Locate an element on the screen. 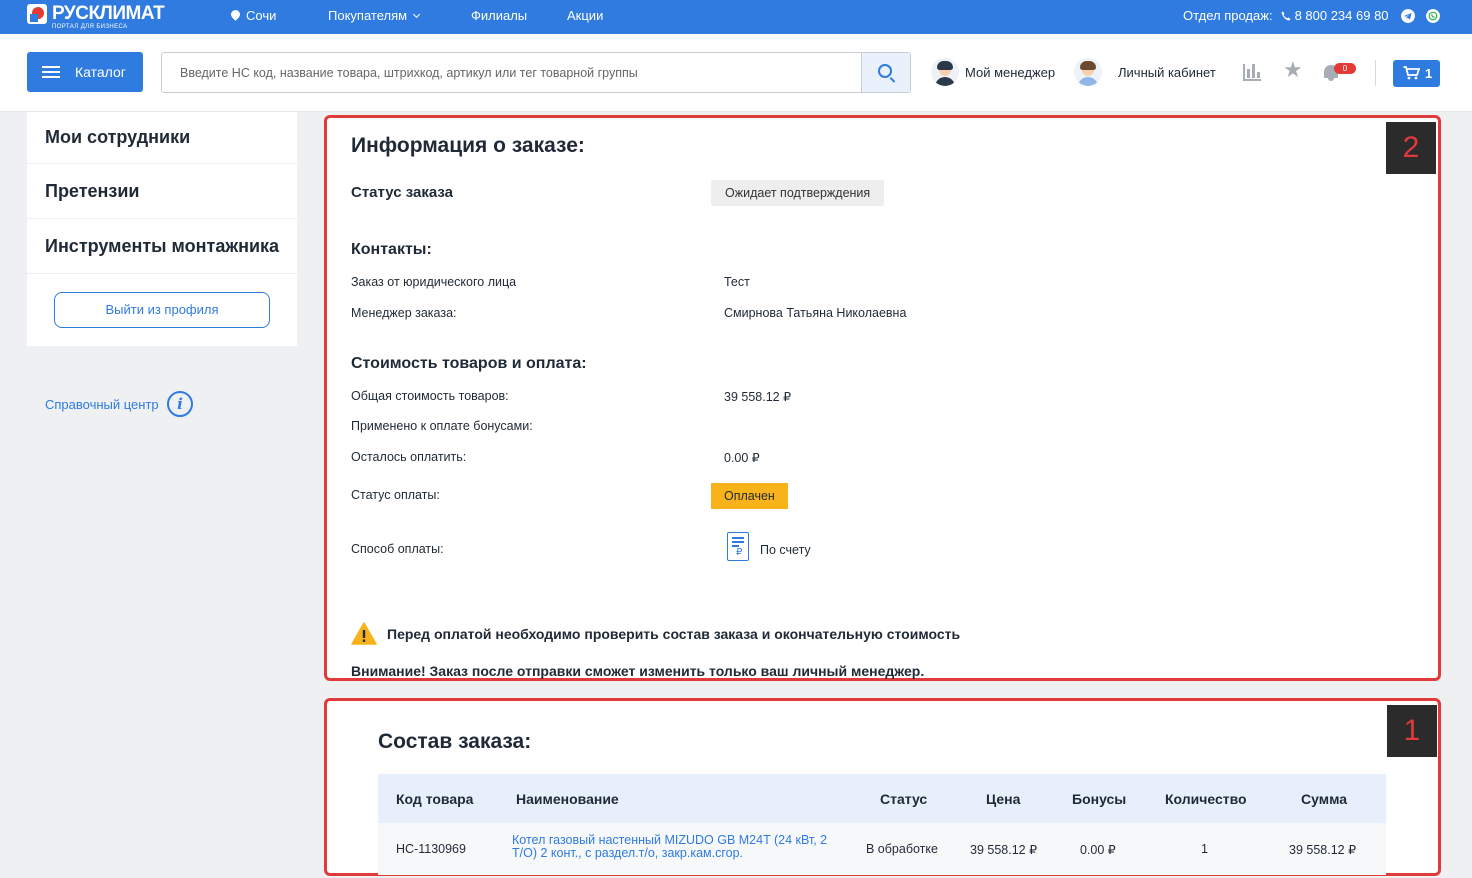 This screenshot has width=1472, height=878. nav-buyers: Покупателям is located at coordinates (374, 15).